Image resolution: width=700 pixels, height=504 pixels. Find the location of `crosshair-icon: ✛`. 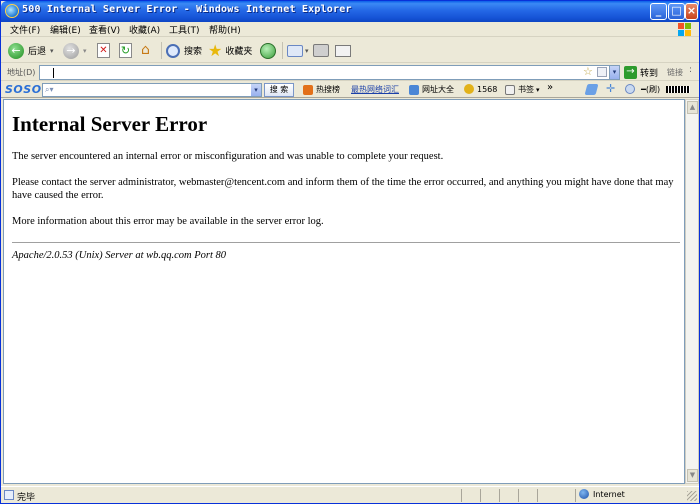

crosshair-icon: ✛ is located at coordinates (610, 89).